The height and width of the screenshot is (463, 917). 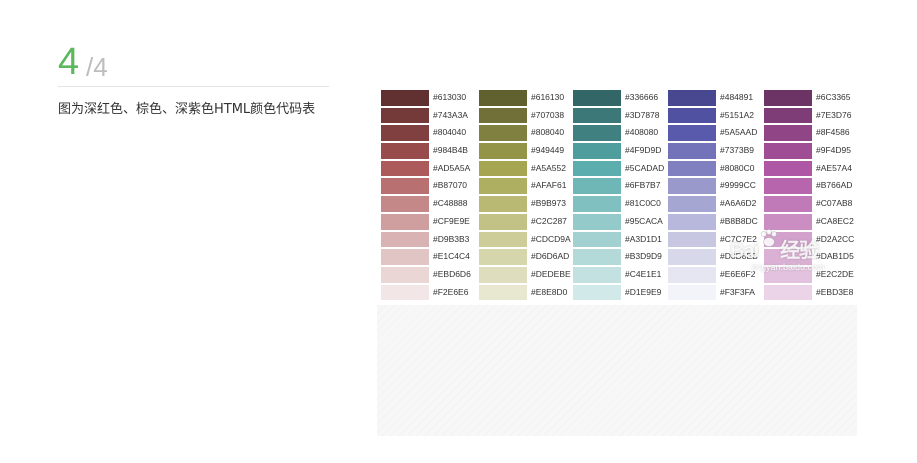 I want to click on color-row: #CA8EC2, so click(x=809, y=222).